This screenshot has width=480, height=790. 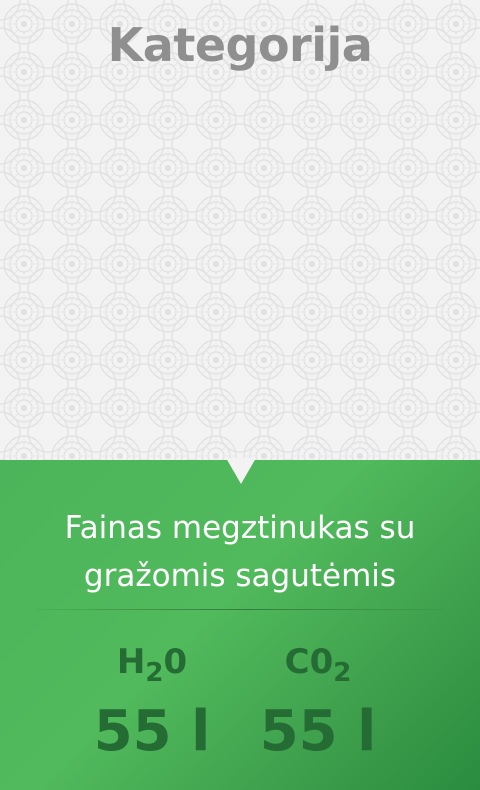 What do you see at coordinates (318, 731) in the screenshot?
I see `co2-value: 55 l` at bounding box center [318, 731].